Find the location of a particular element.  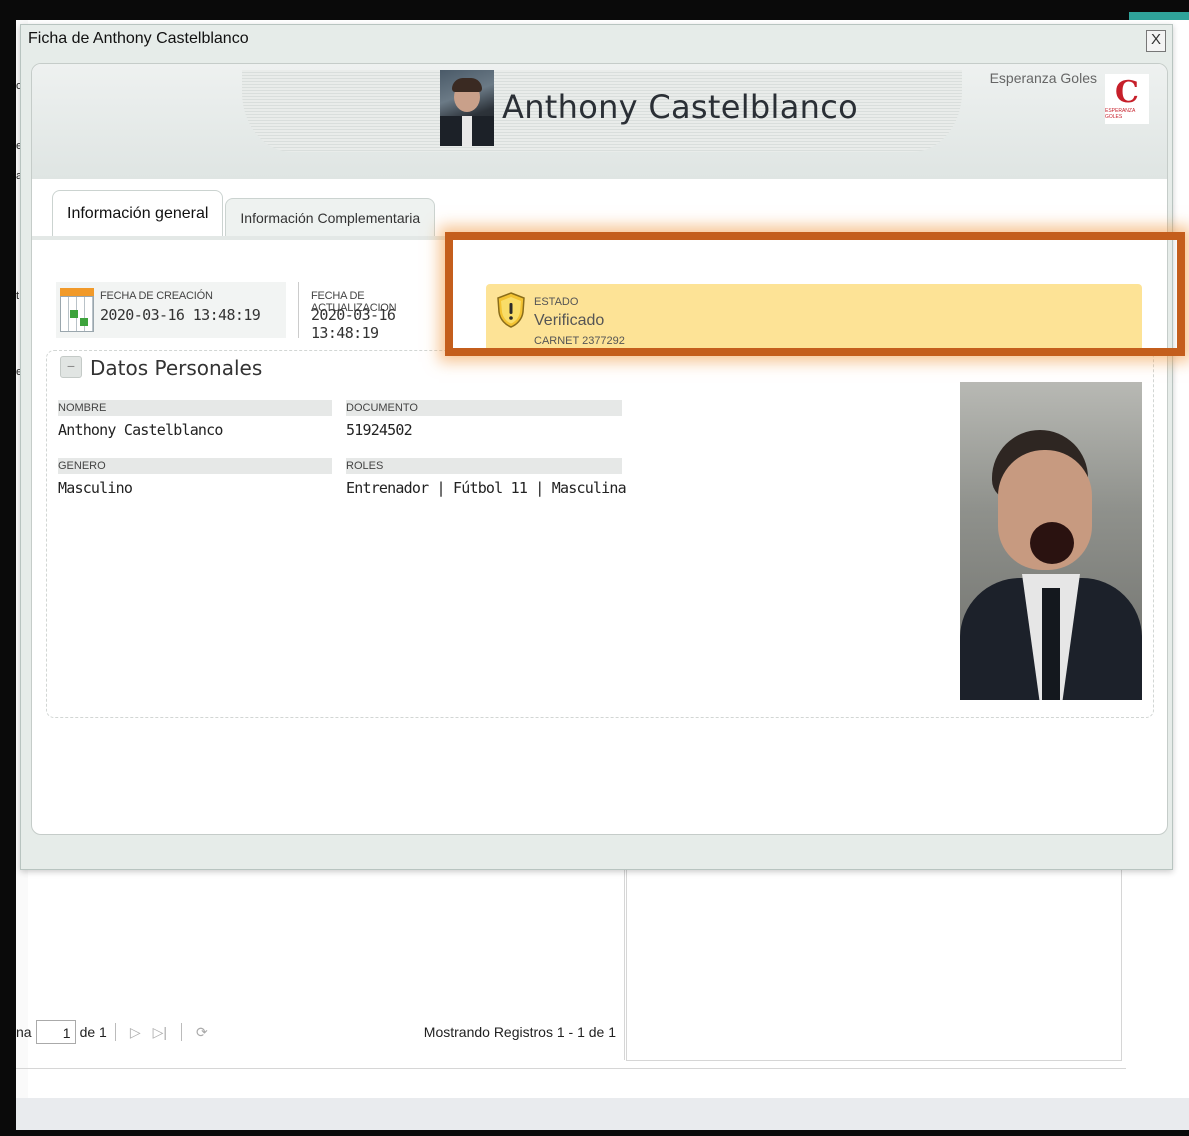

status-highlight-frame is located at coordinates (815, 294).